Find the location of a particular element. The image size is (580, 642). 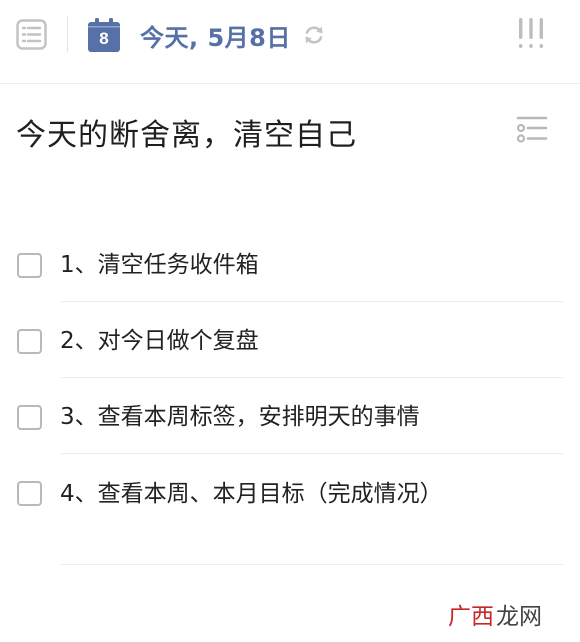

calendar-day-number: 8 is located at coordinates (104, 38).